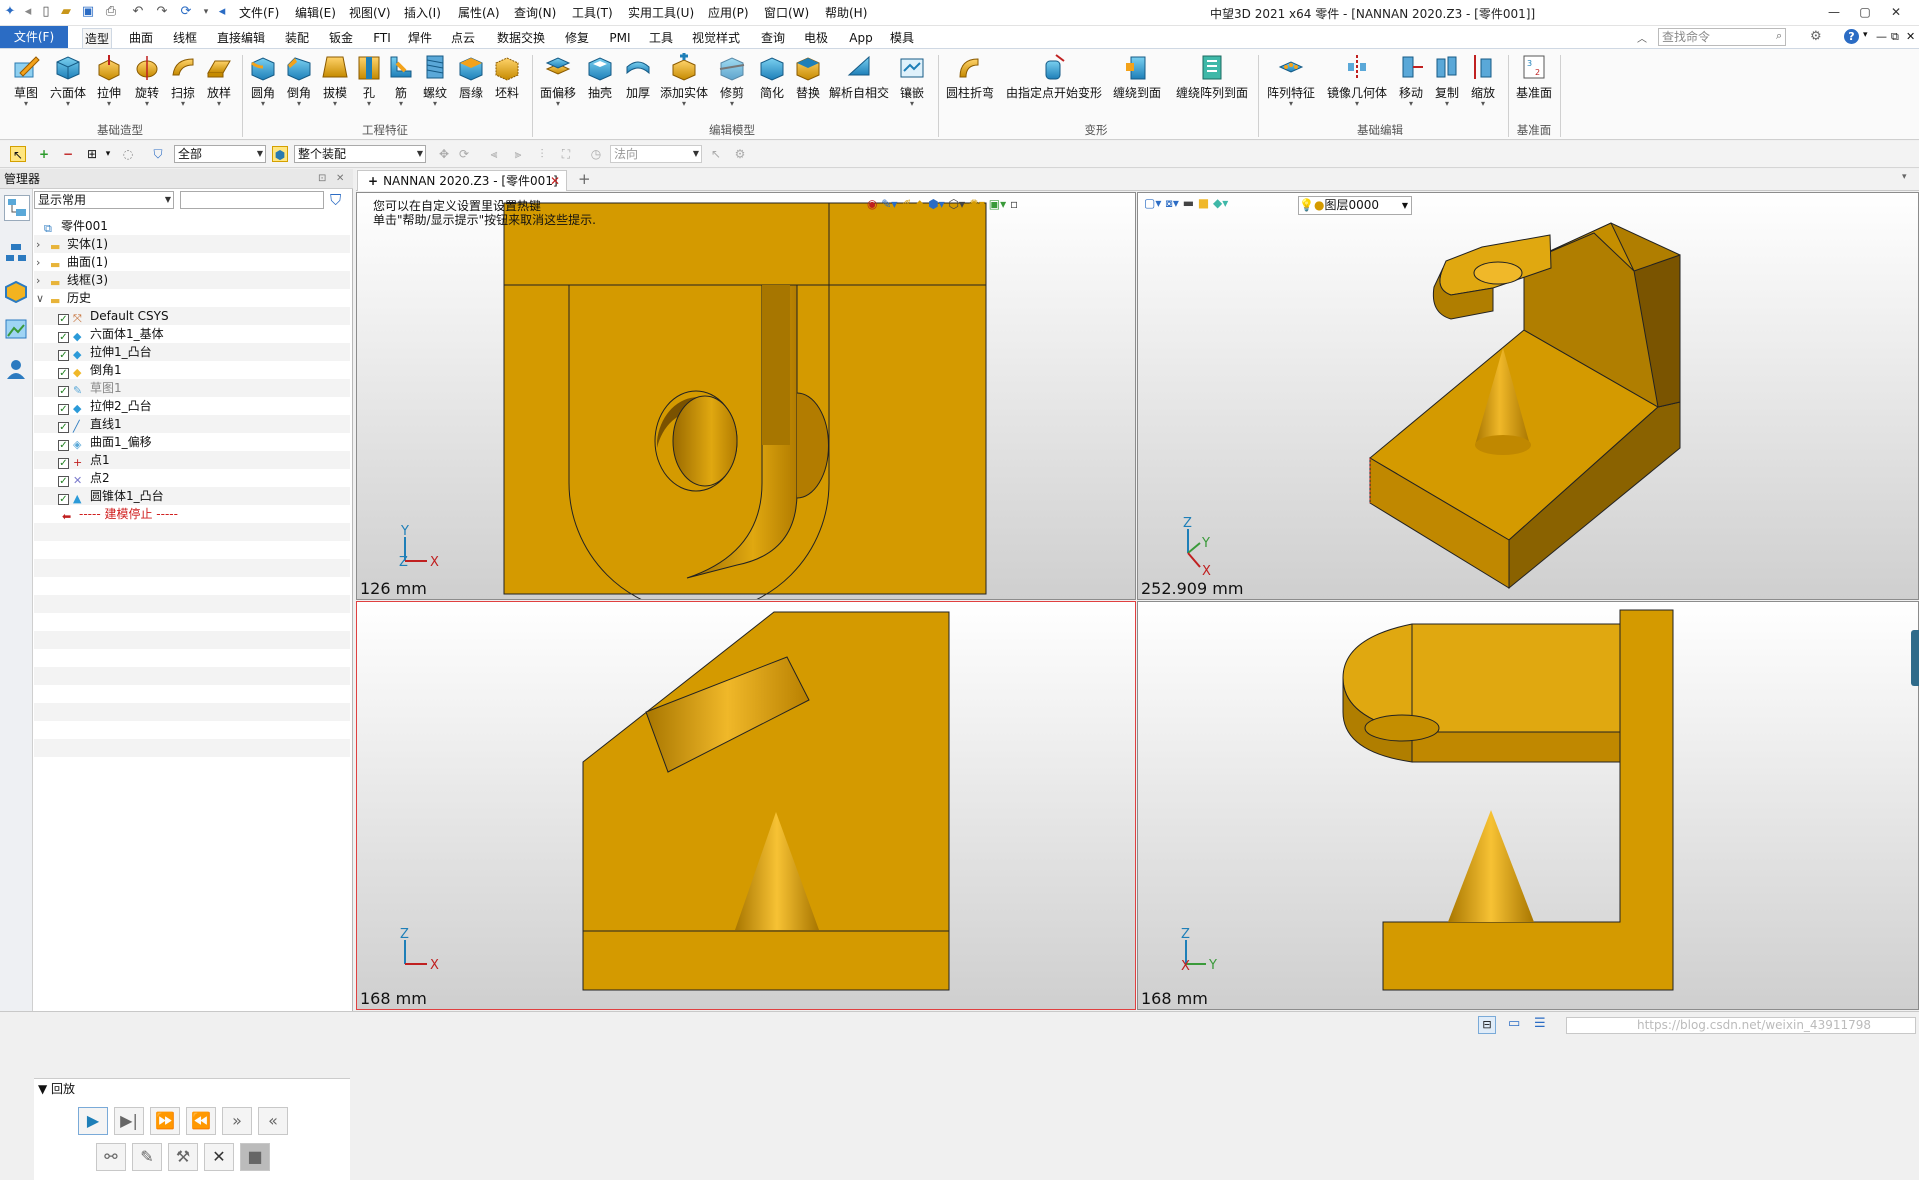 The image size is (1919, 1180). Describe the element at coordinates (584, 179) in the screenshot. I see `new-tab-icon: +` at that location.